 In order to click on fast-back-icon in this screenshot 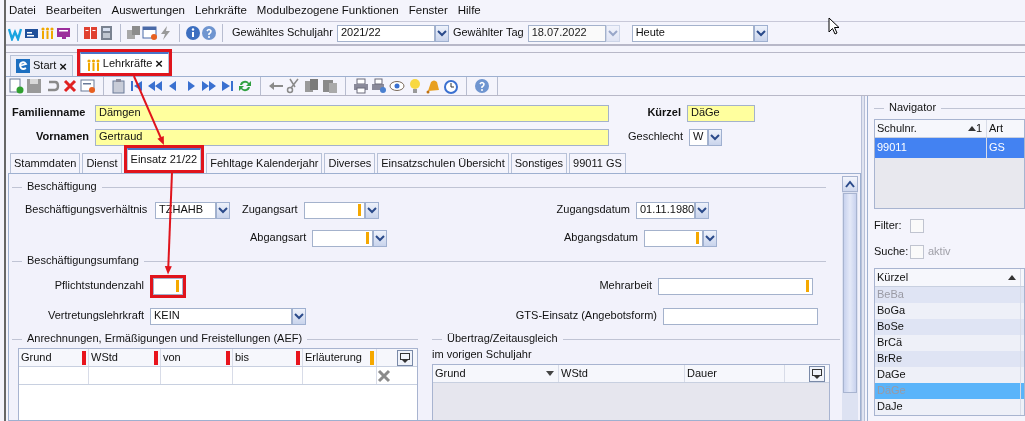, I will do `click(155, 86)`.